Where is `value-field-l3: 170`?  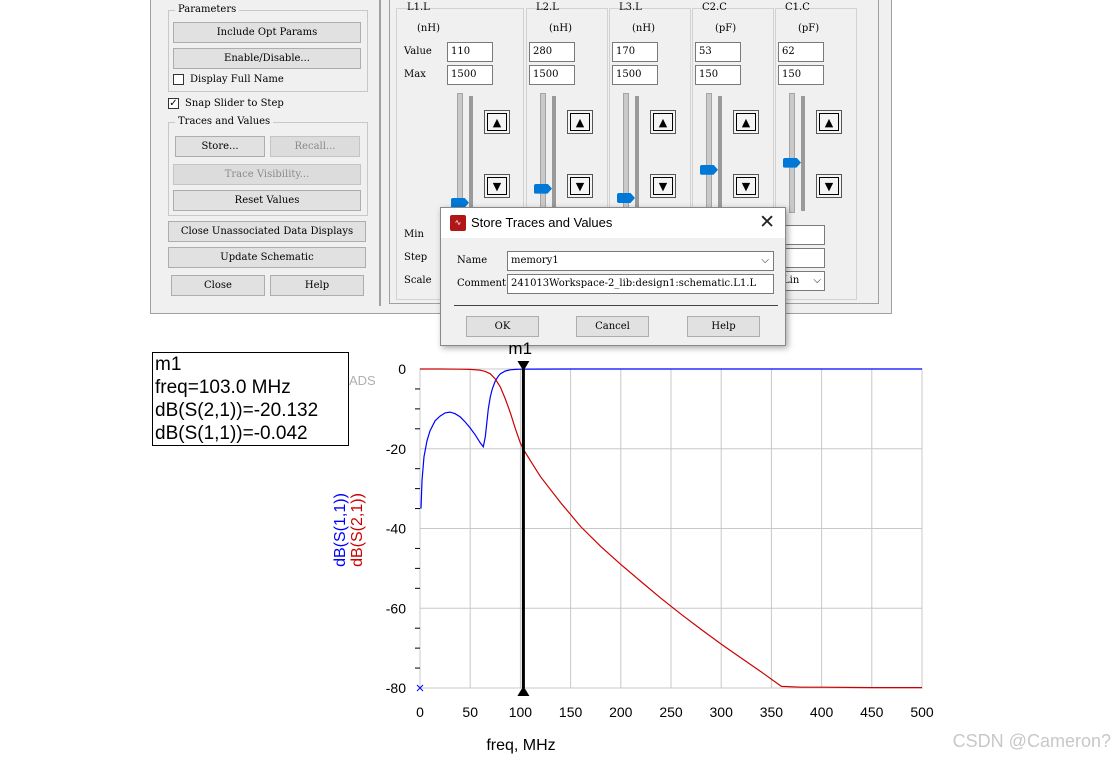 value-field-l3: 170 is located at coordinates (635, 52).